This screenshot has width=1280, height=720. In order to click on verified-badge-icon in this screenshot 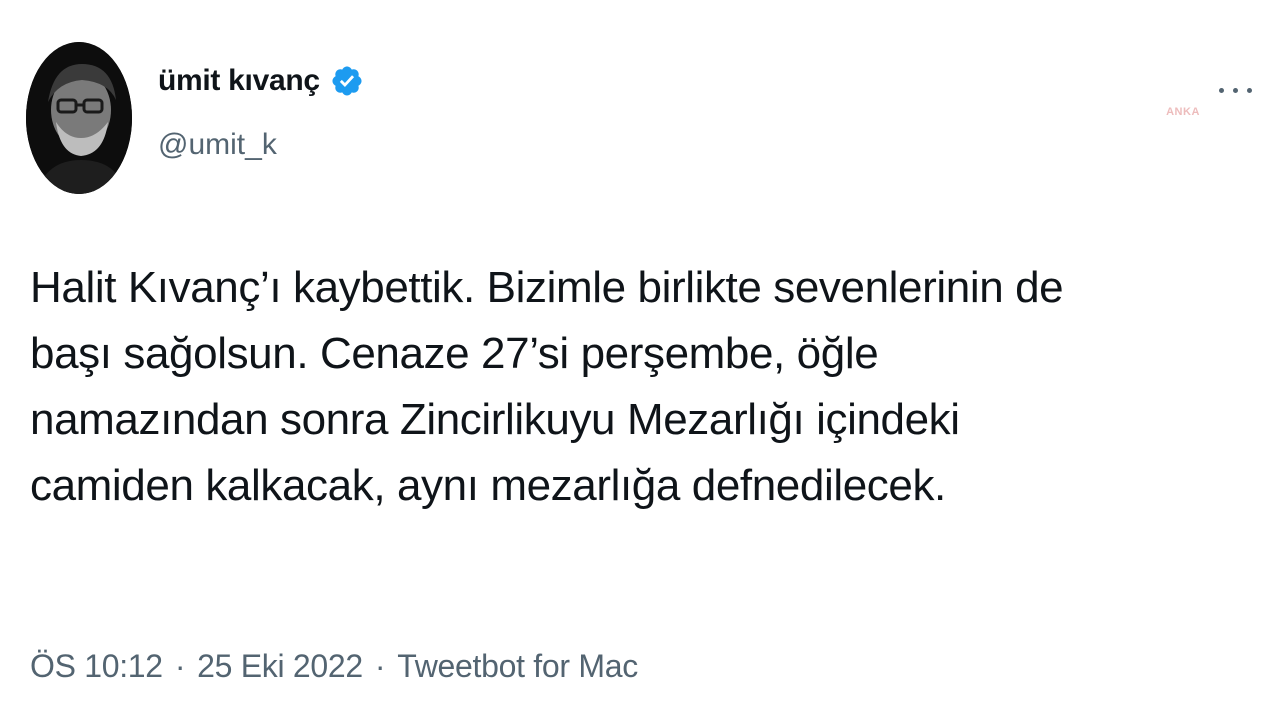, I will do `click(347, 81)`.